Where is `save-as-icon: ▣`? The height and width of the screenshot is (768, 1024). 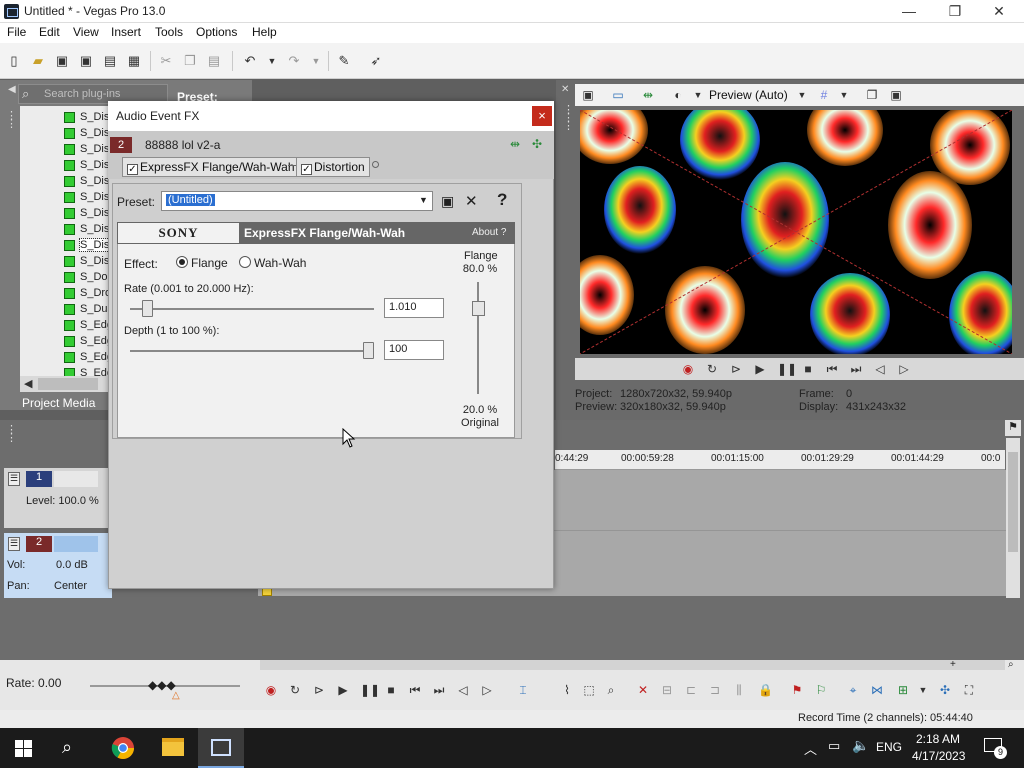 save-as-icon: ▣ is located at coordinates (86, 61).